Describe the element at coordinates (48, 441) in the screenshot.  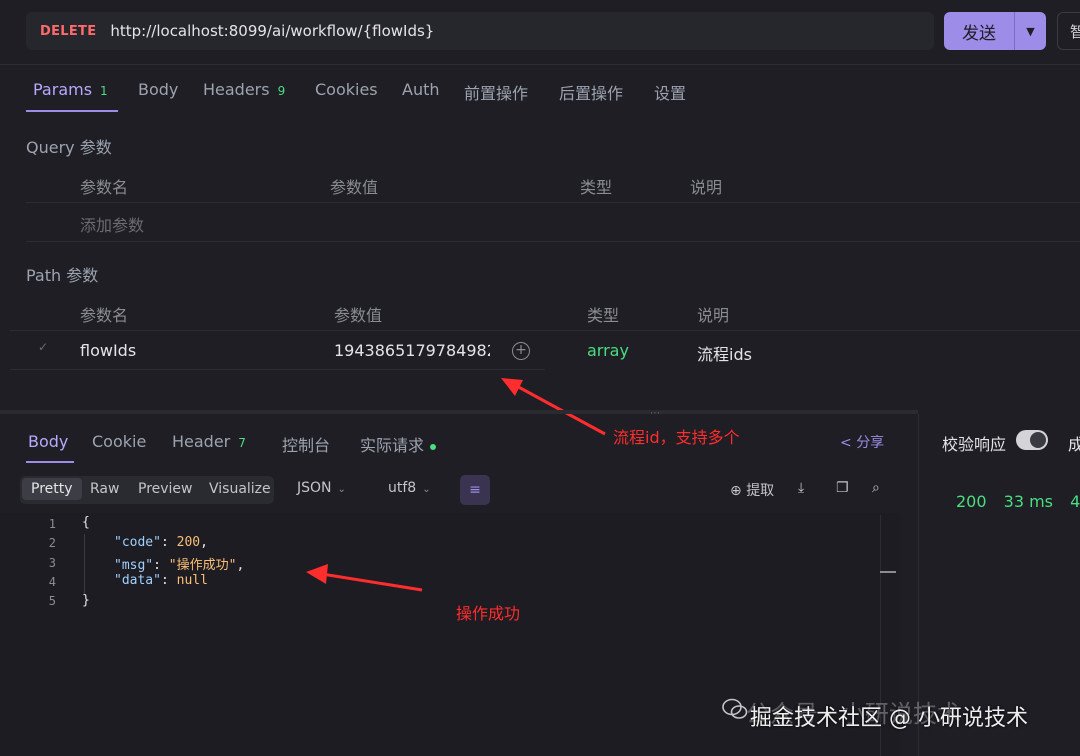
I see `response-tab-body: Body` at that location.